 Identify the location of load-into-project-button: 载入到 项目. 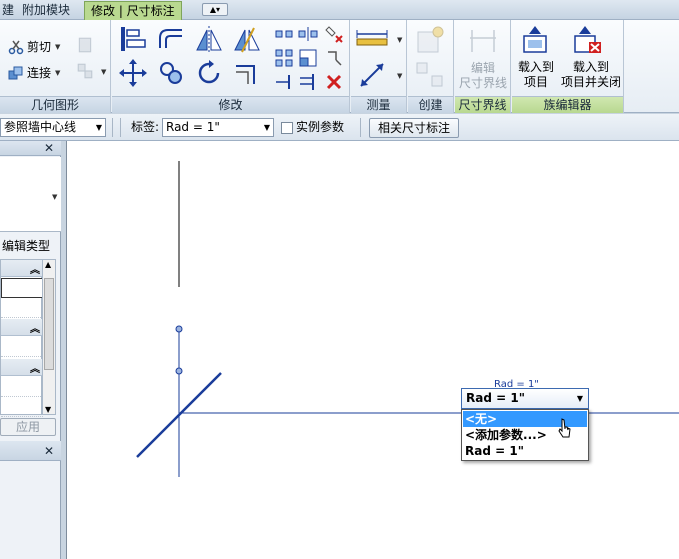
(536, 75).